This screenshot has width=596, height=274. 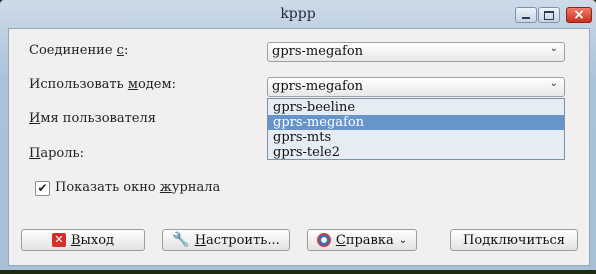 What do you see at coordinates (526, 15) in the screenshot?
I see `minimize-button` at bounding box center [526, 15].